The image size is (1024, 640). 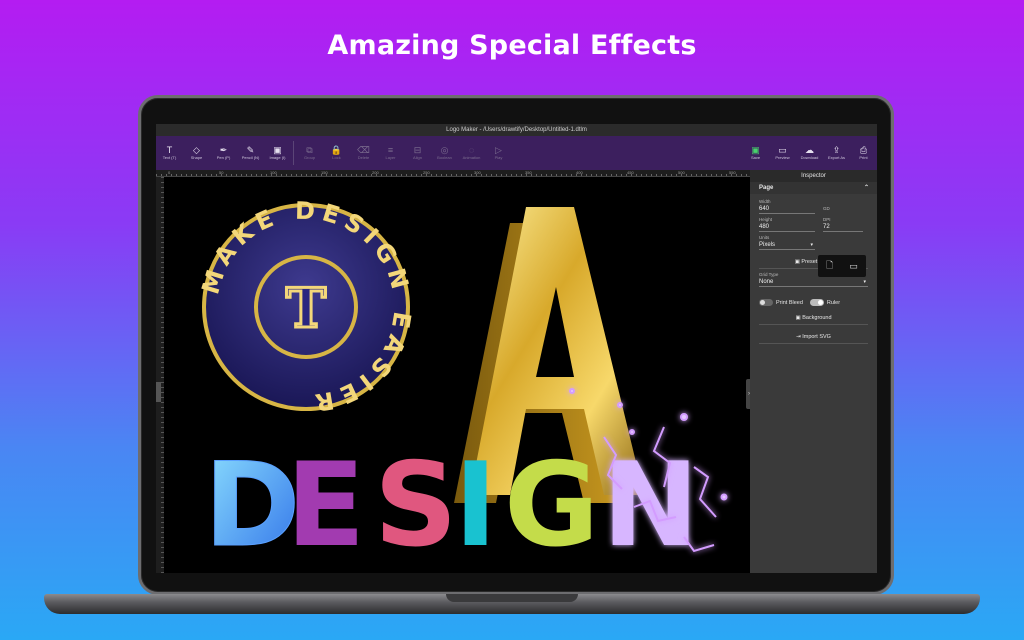 What do you see at coordinates (169, 157) in the screenshot?
I see `text-tool-label: Text (T)` at bounding box center [169, 157].